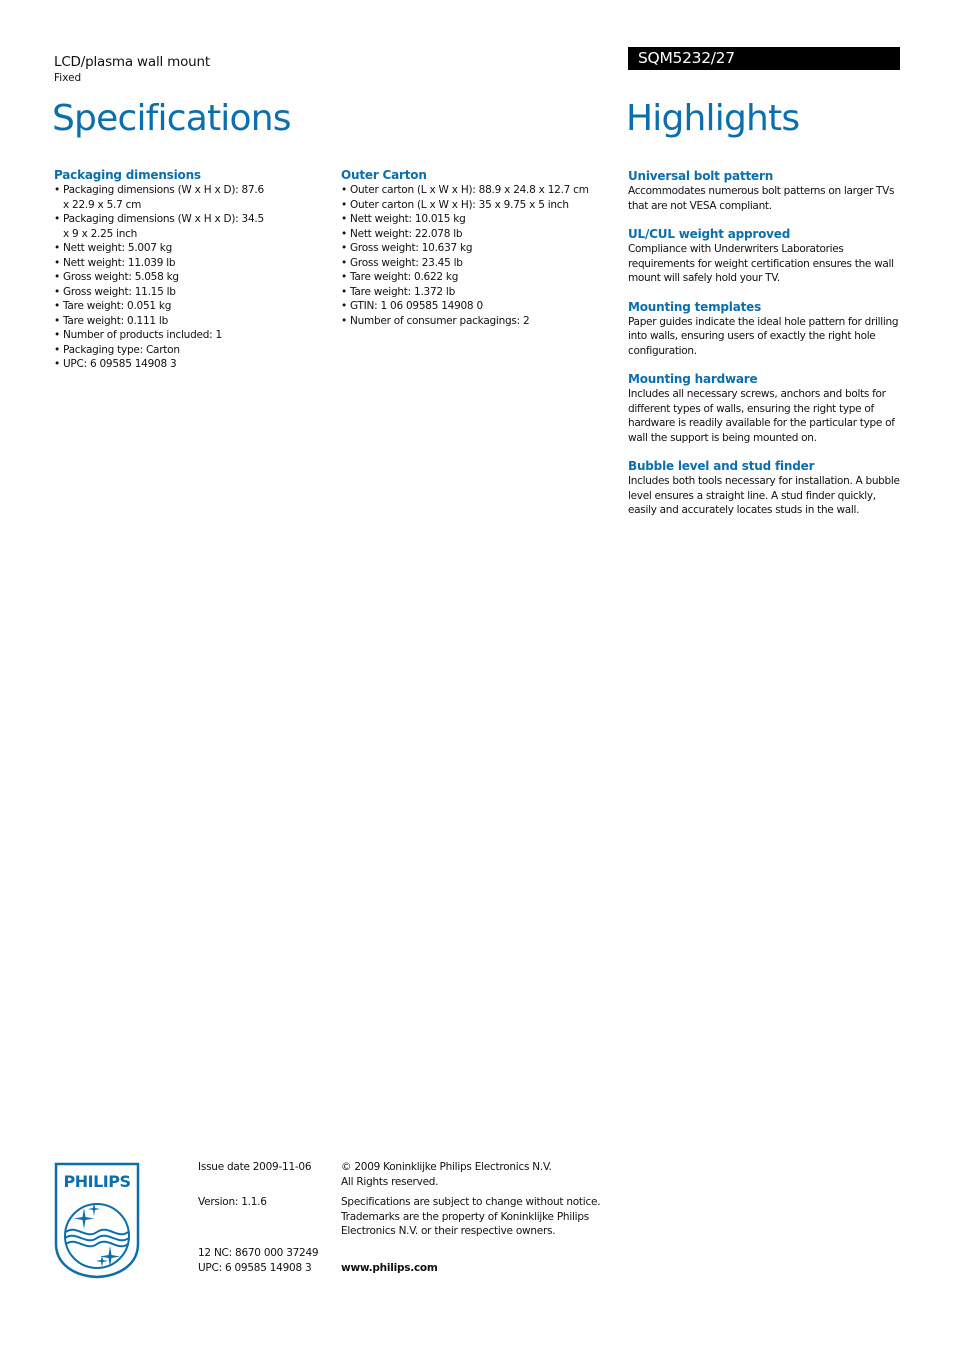 The width and height of the screenshot is (954, 1350). I want to click on spec-text: Nett weight: 11.039 lb, so click(119, 262).